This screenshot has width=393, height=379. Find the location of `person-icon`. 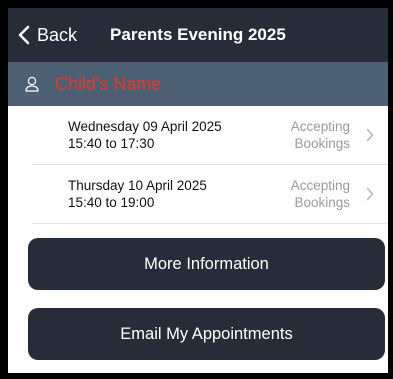

person-icon is located at coordinates (32, 84).